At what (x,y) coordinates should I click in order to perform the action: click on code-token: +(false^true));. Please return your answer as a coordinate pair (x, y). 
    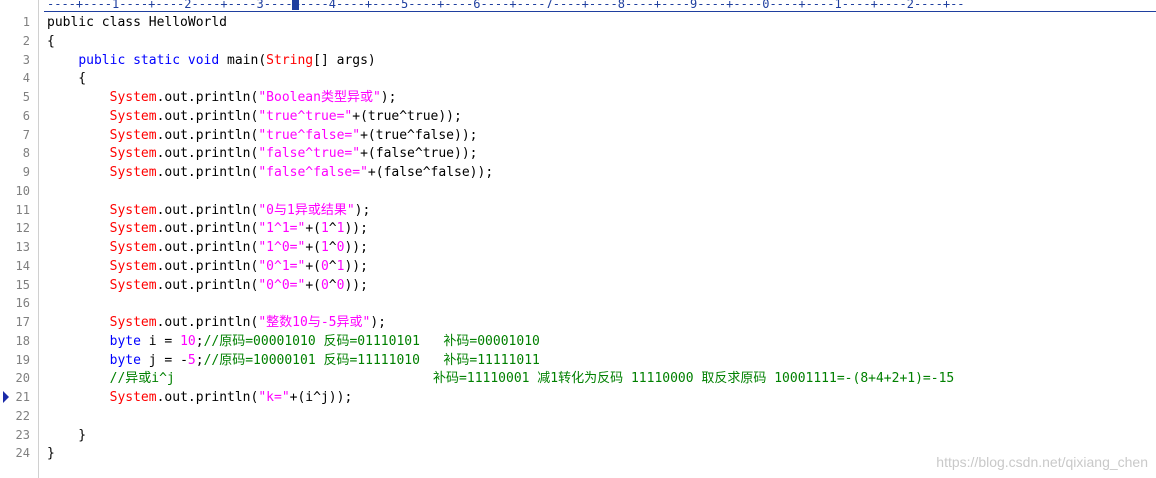
    Looking at the image, I should click on (419, 154).